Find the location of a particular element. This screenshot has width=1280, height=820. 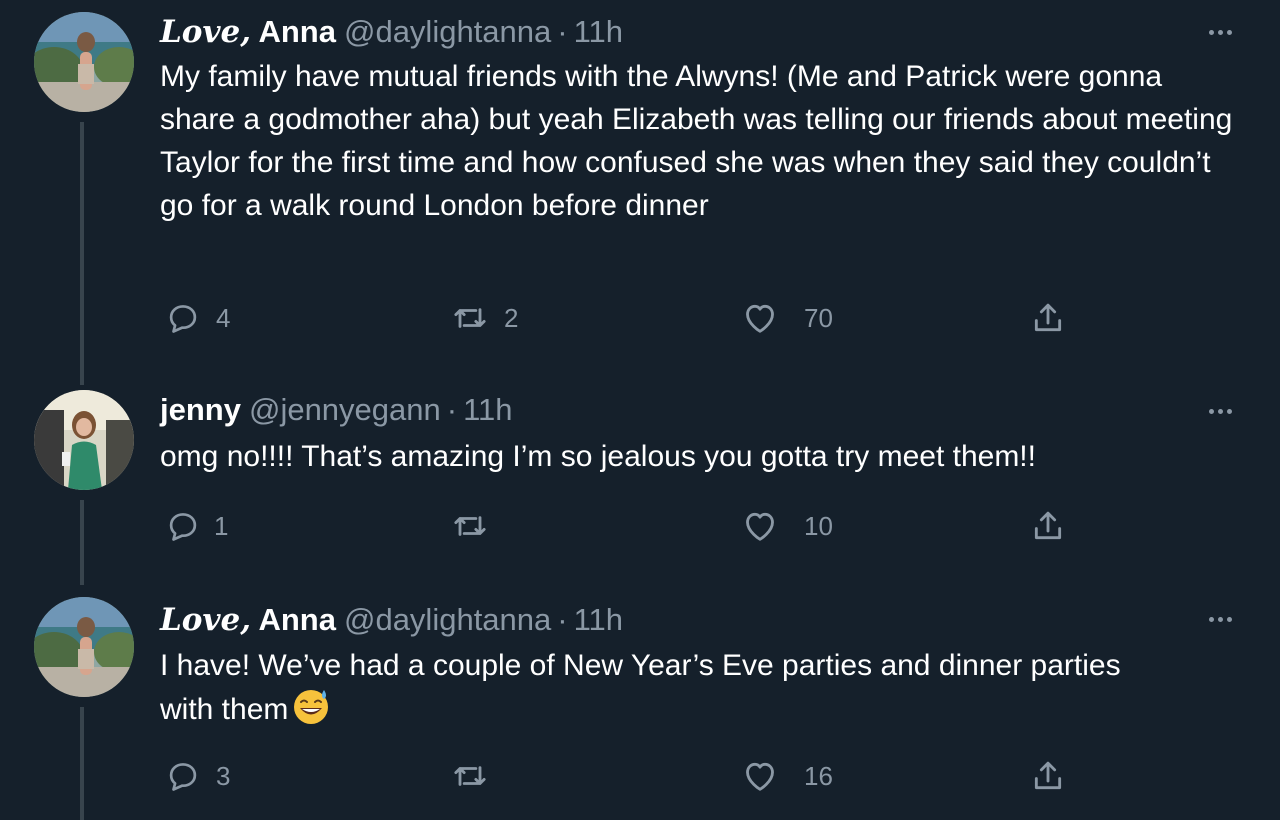

like-button: 10 is located at coordinates (786, 526).